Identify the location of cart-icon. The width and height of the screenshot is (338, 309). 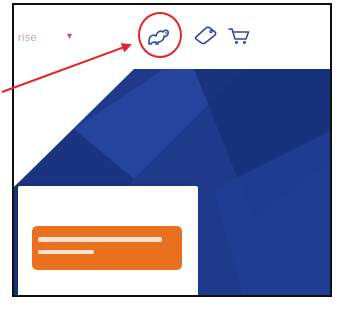
(239, 36).